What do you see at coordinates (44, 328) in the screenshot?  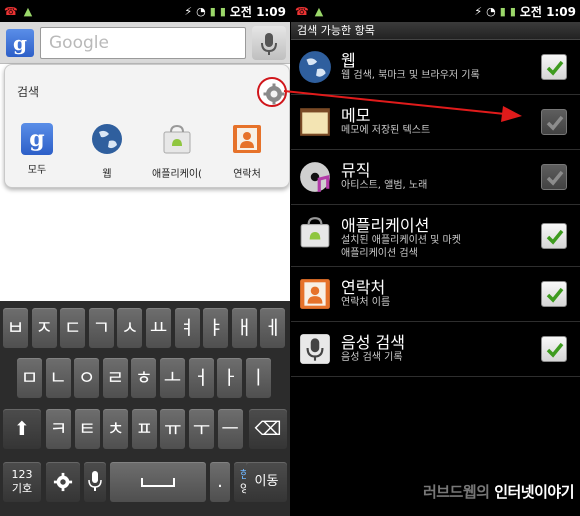 I see `letter-key: ㅈ` at bounding box center [44, 328].